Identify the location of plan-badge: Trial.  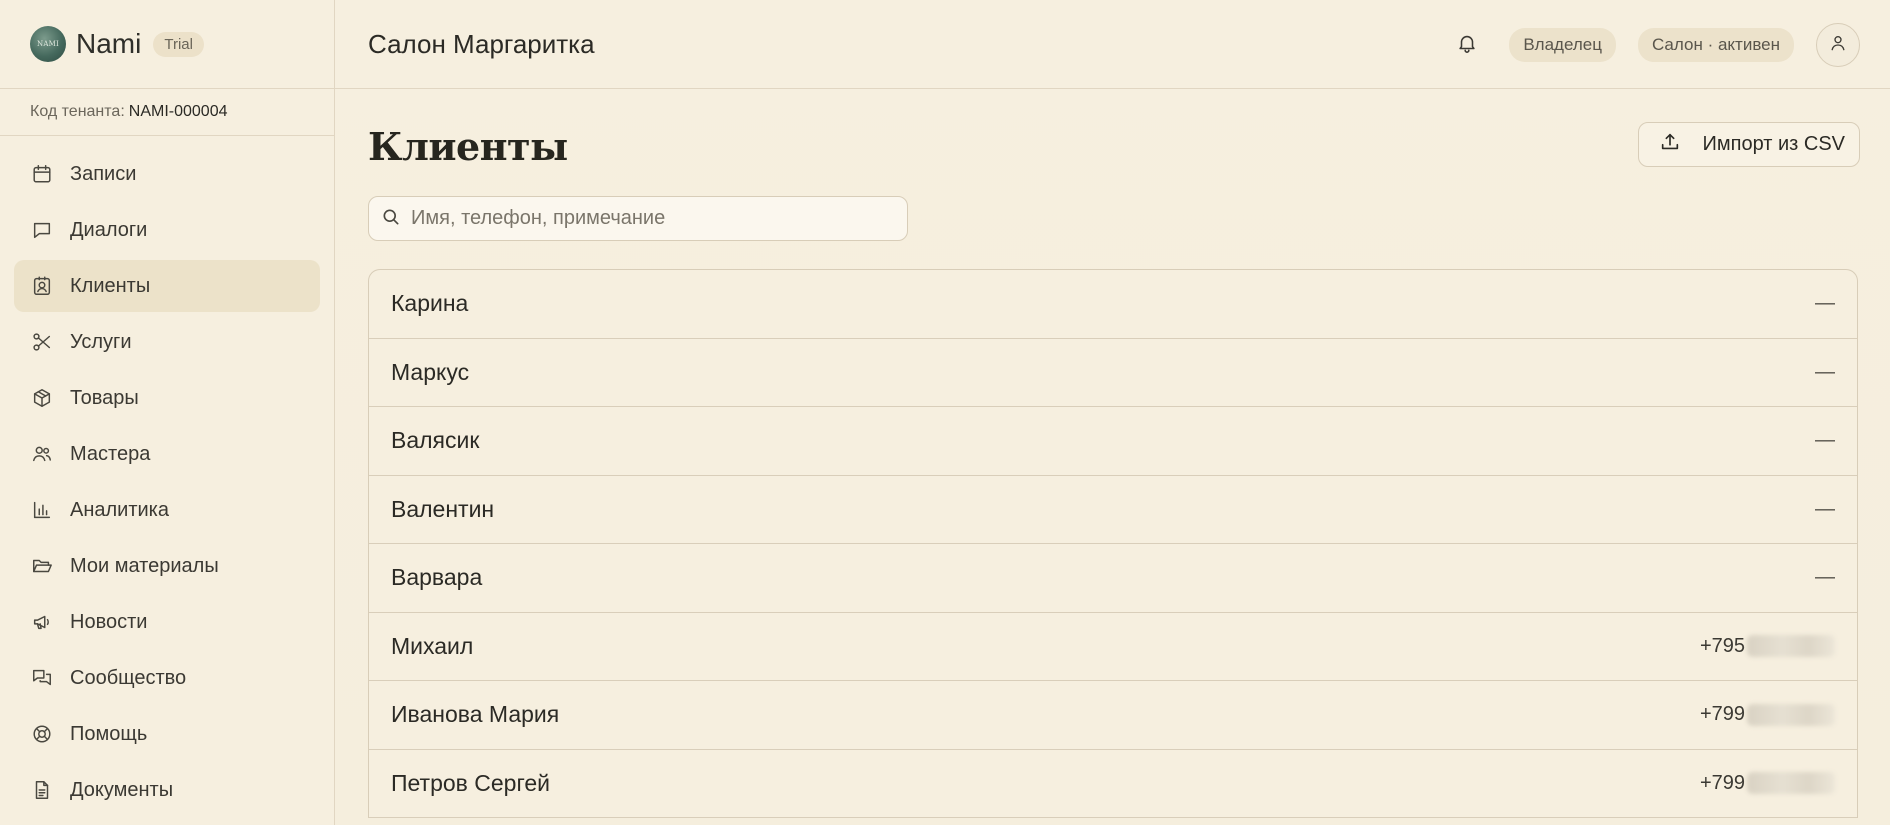
(178, 44).